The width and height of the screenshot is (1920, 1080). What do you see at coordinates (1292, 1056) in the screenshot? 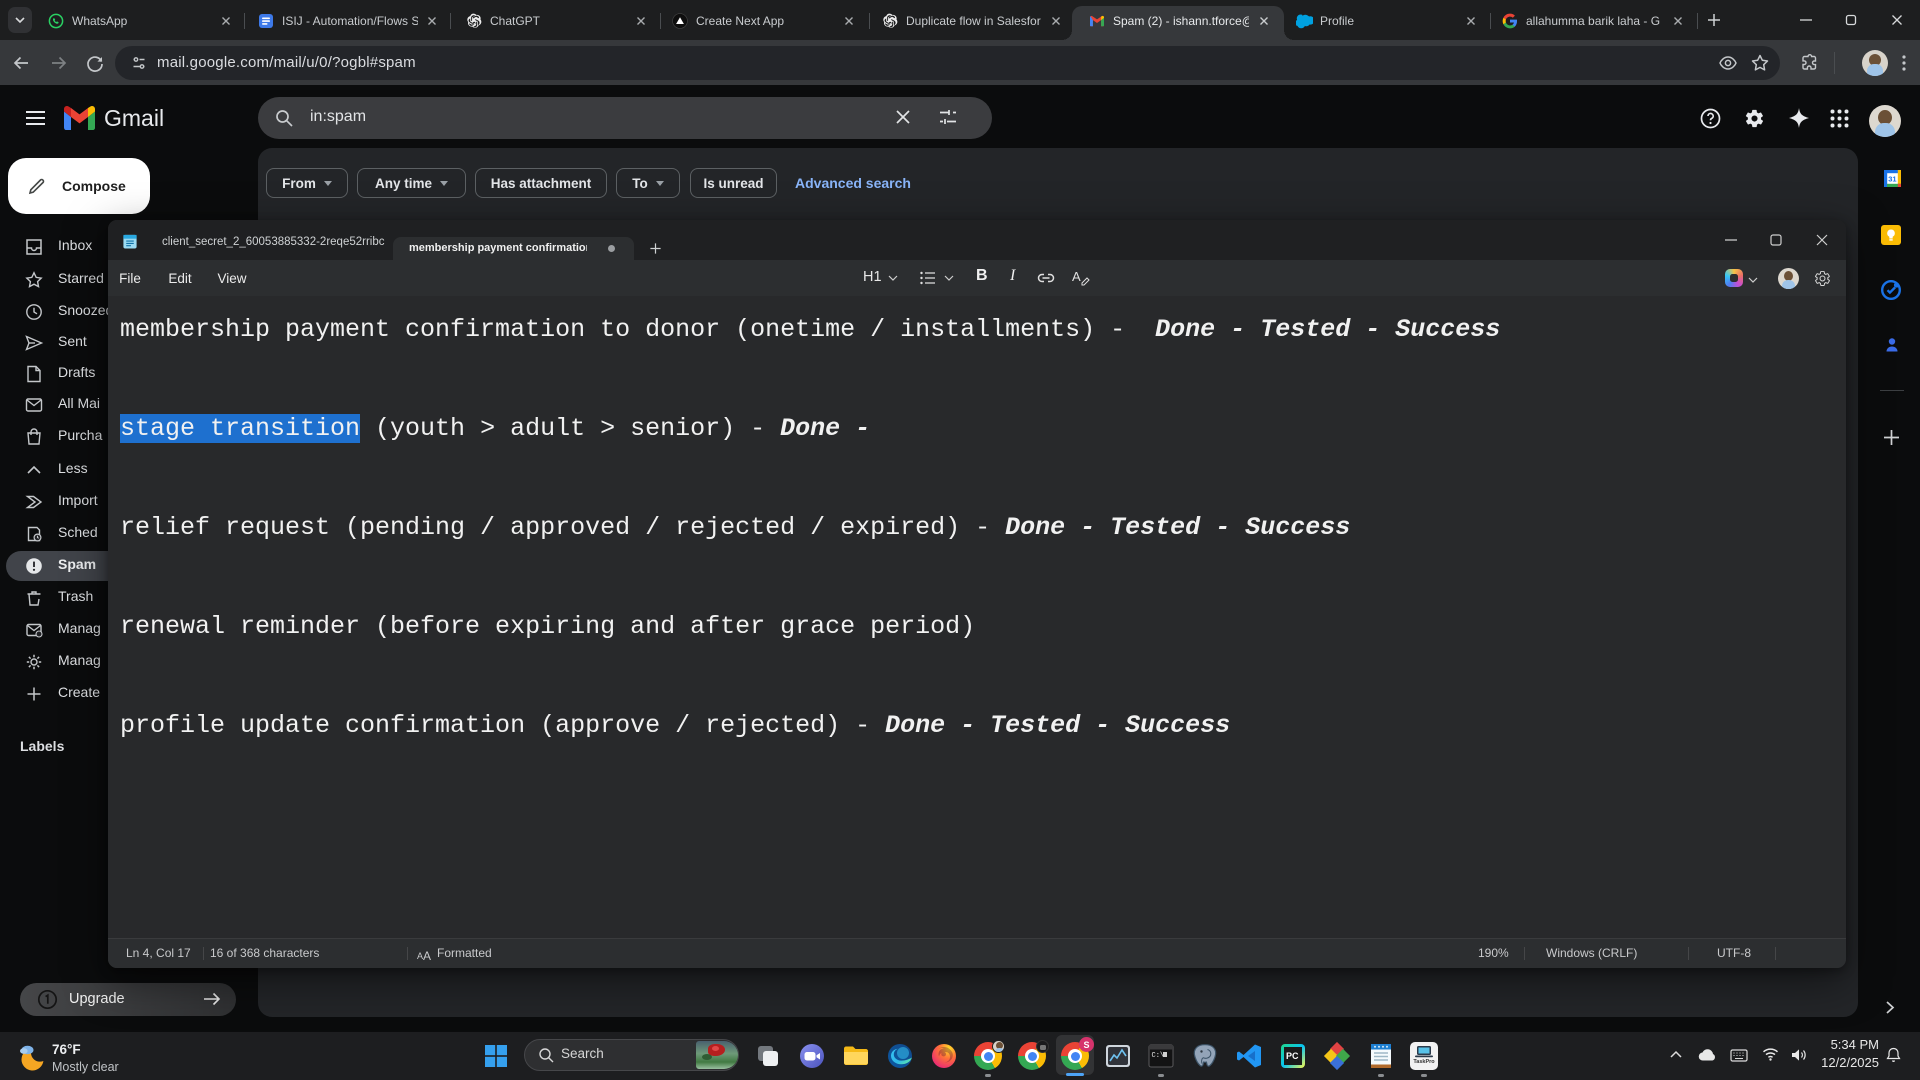
I see `svg-text: PC` at bounding box center [1292, 1056].